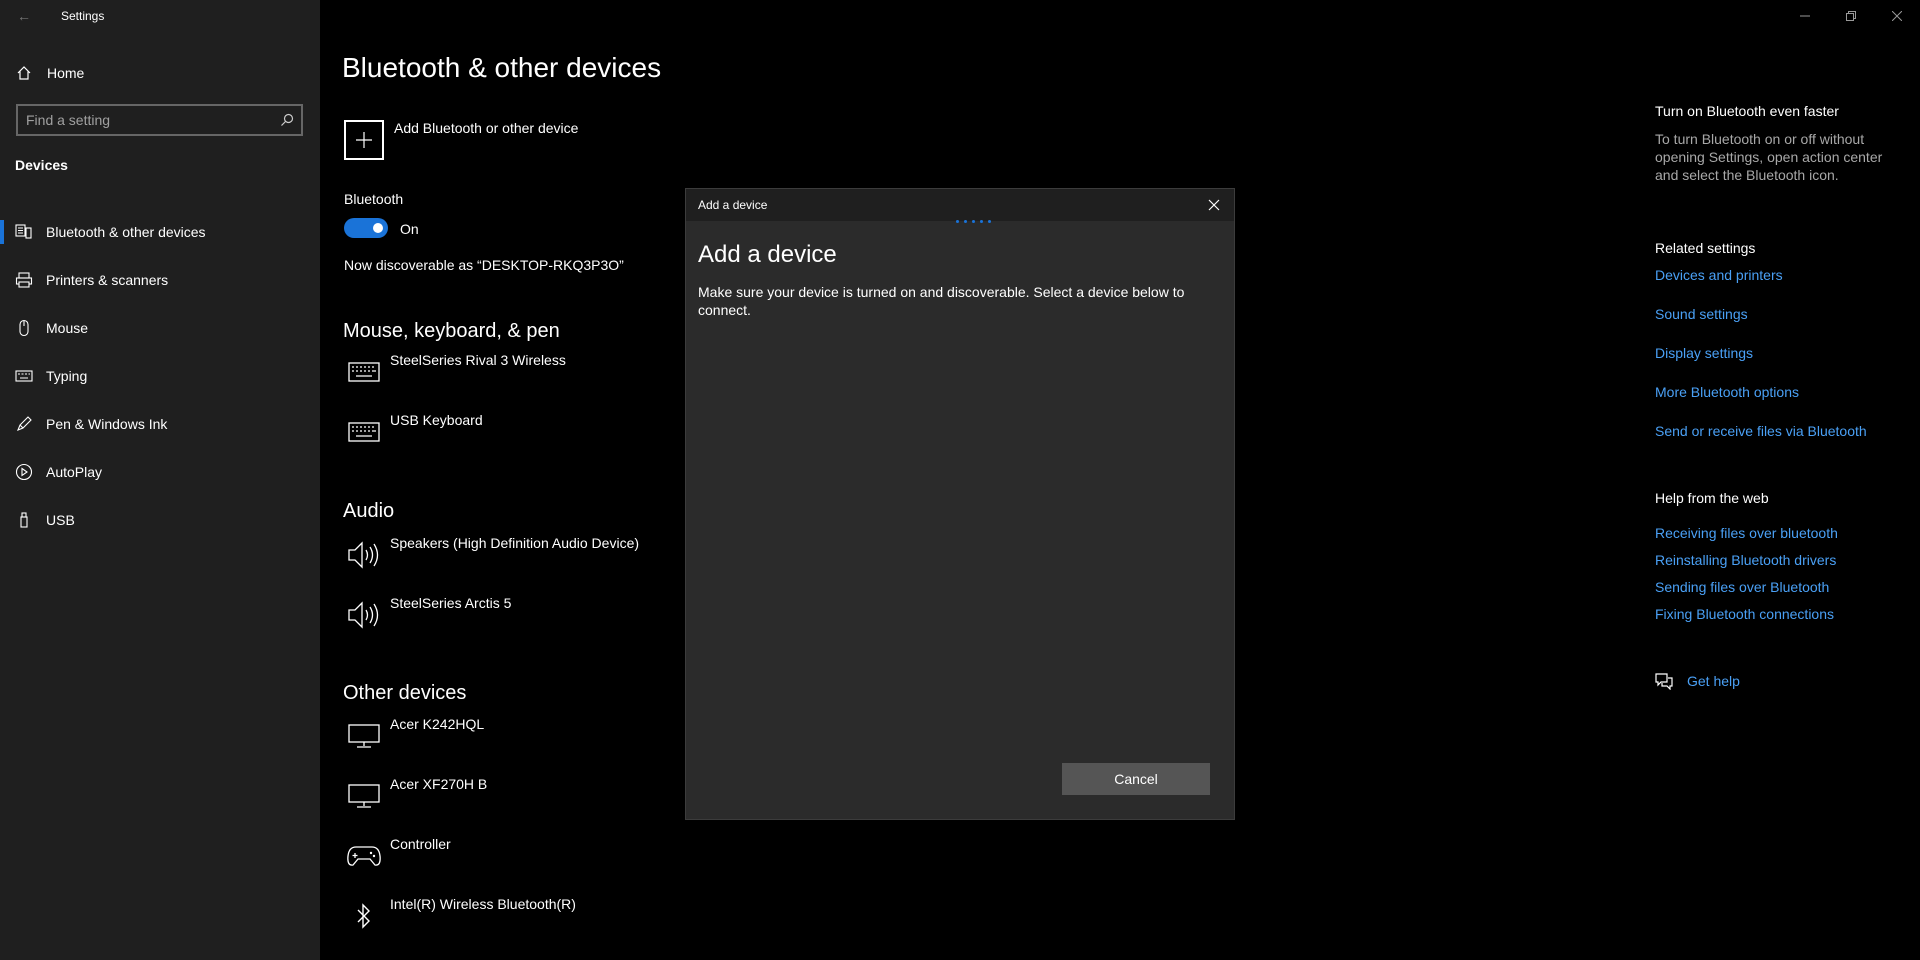 This screenshot has height=960, width=1920. What do you see at coordinates (24, 520) in the screenshot?
I see `usb-icon` at bounding box center [24, 520].